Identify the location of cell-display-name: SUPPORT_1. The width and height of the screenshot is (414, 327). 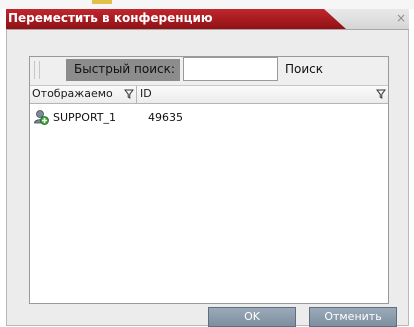
(85, 117).